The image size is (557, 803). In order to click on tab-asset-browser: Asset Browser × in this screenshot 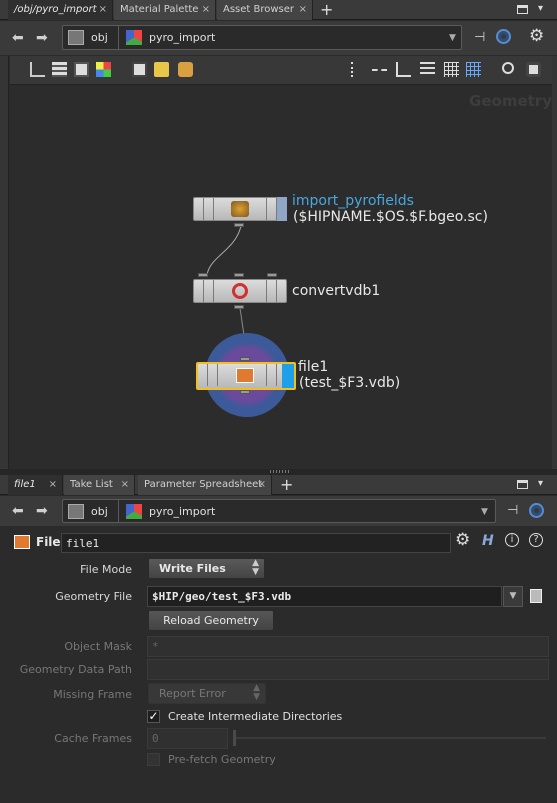, I will do `click(265, 10)`.